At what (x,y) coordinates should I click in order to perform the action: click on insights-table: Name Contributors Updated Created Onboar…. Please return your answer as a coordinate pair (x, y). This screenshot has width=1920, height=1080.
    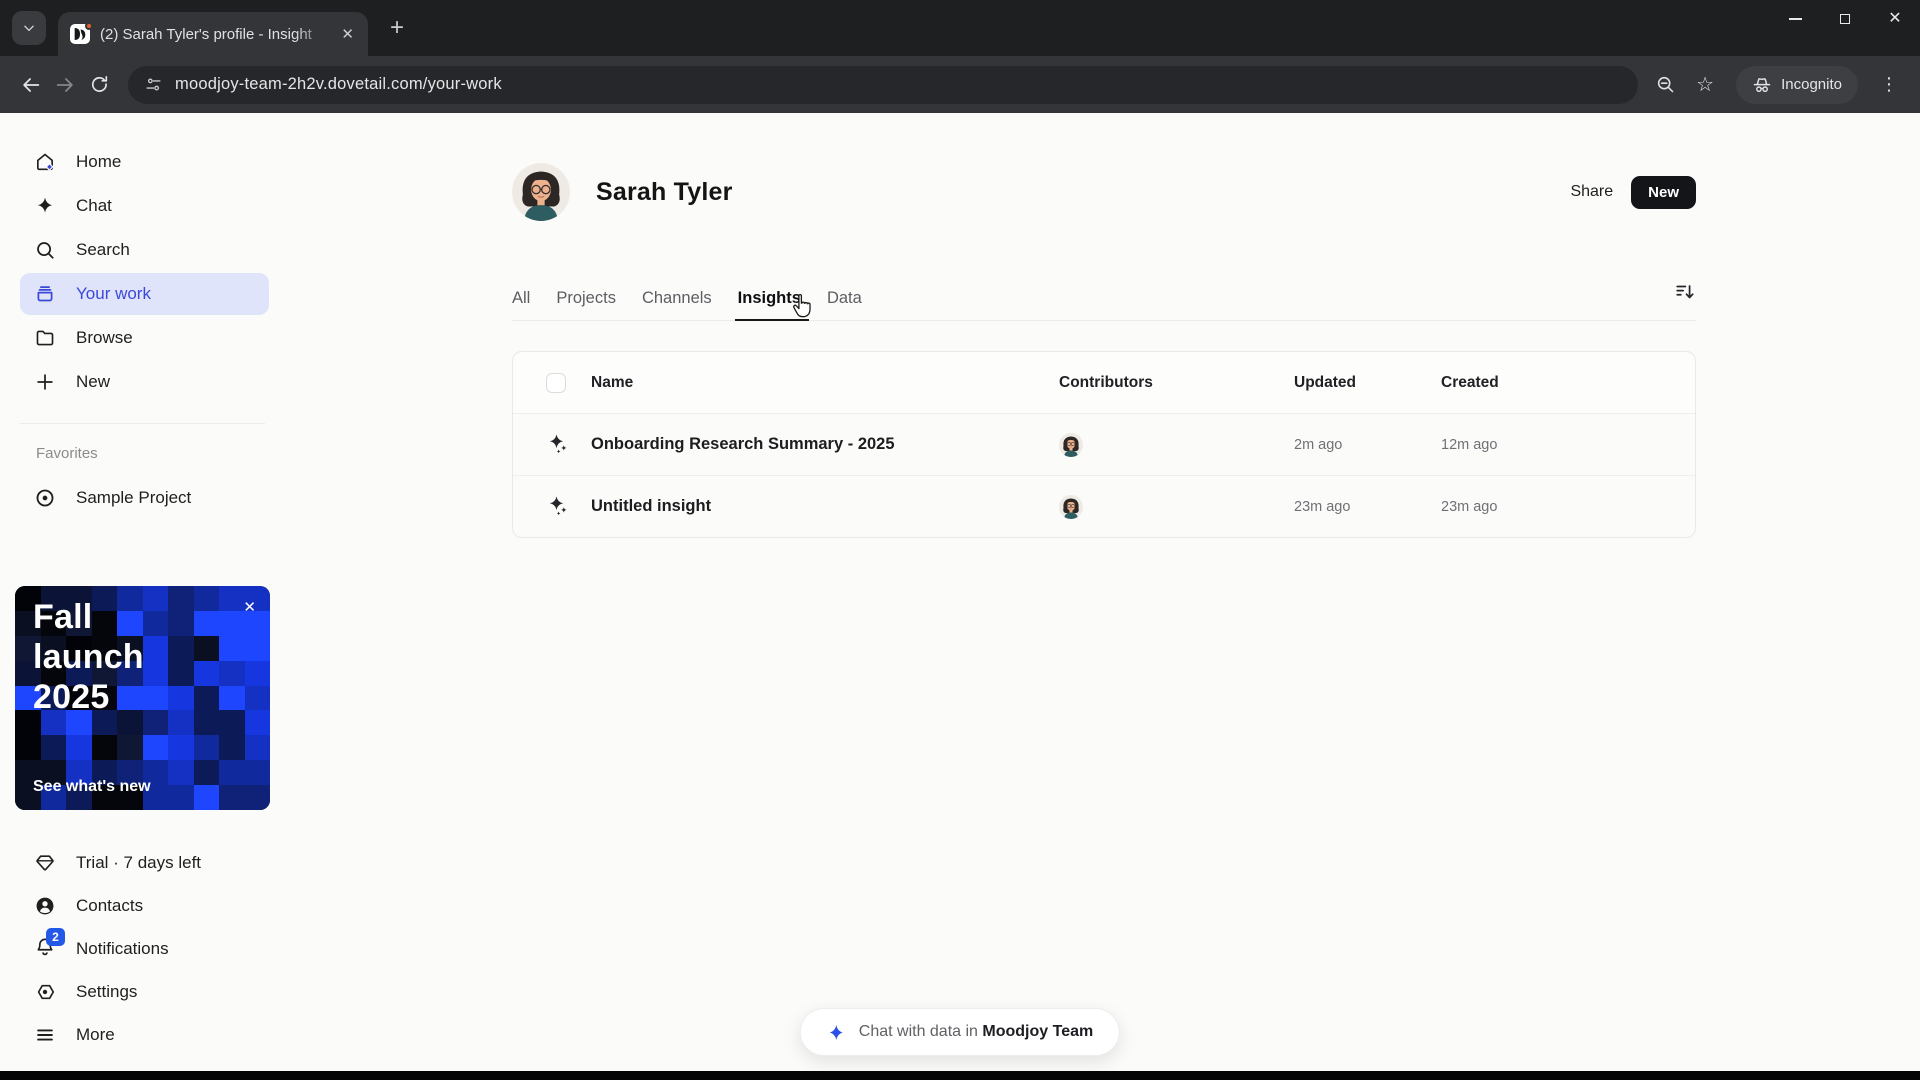
    Looking at the image, I should click on (1104, 444).